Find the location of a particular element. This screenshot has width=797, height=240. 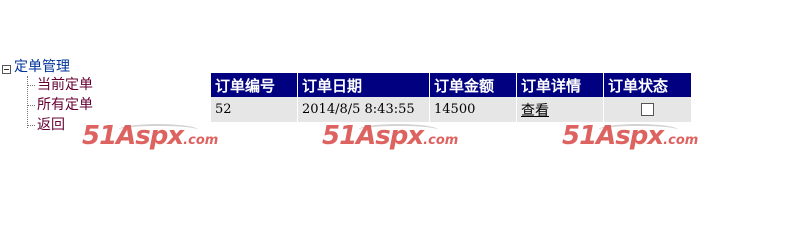

column-header-order-id: 订单编号 is located at coordinates (254, 85).